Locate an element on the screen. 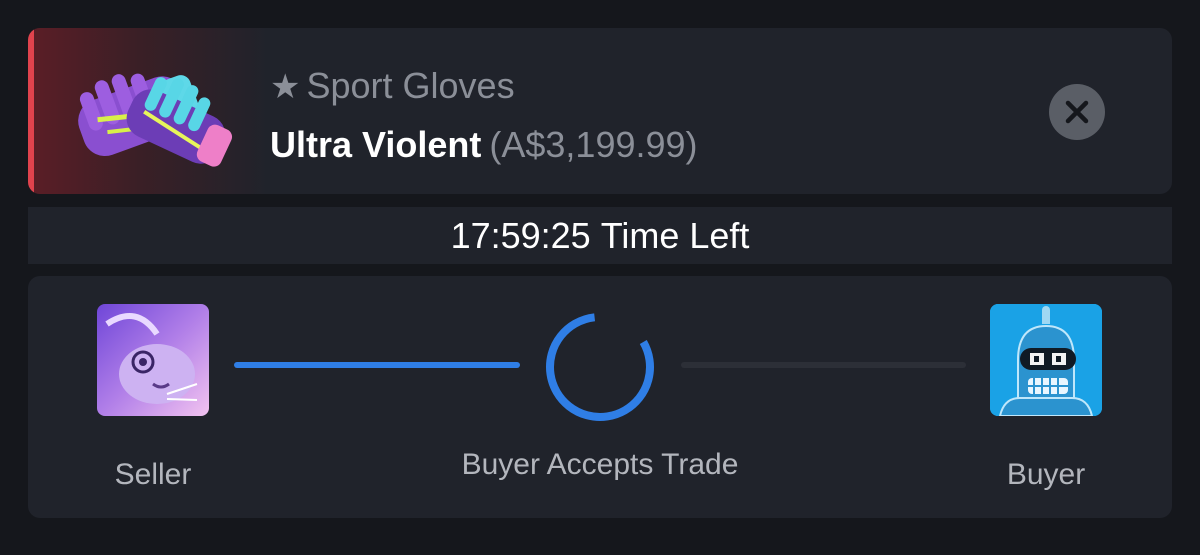 Image resolution: width=1200 pixels, height=555 pixels. time-remaining: 17:59:25 is located at coordinates (520, 235).